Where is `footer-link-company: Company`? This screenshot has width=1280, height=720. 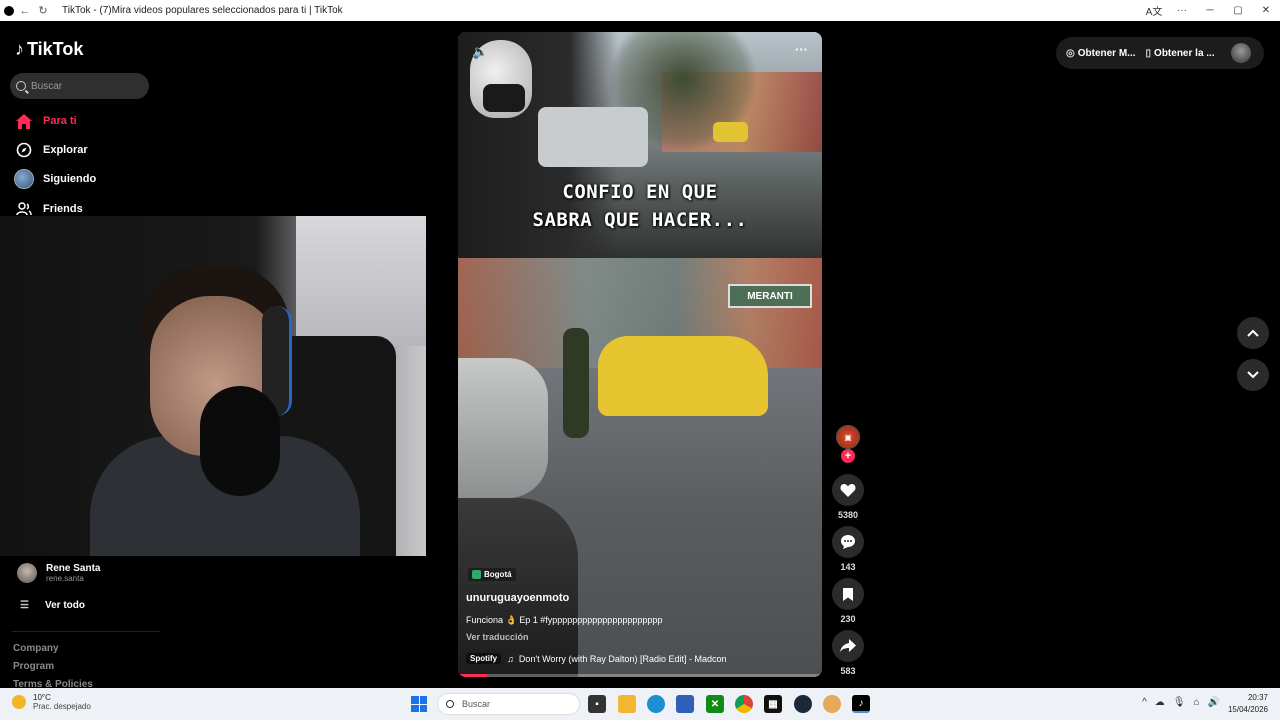
footer-link-company: Company is located at coordinates (36, 648).